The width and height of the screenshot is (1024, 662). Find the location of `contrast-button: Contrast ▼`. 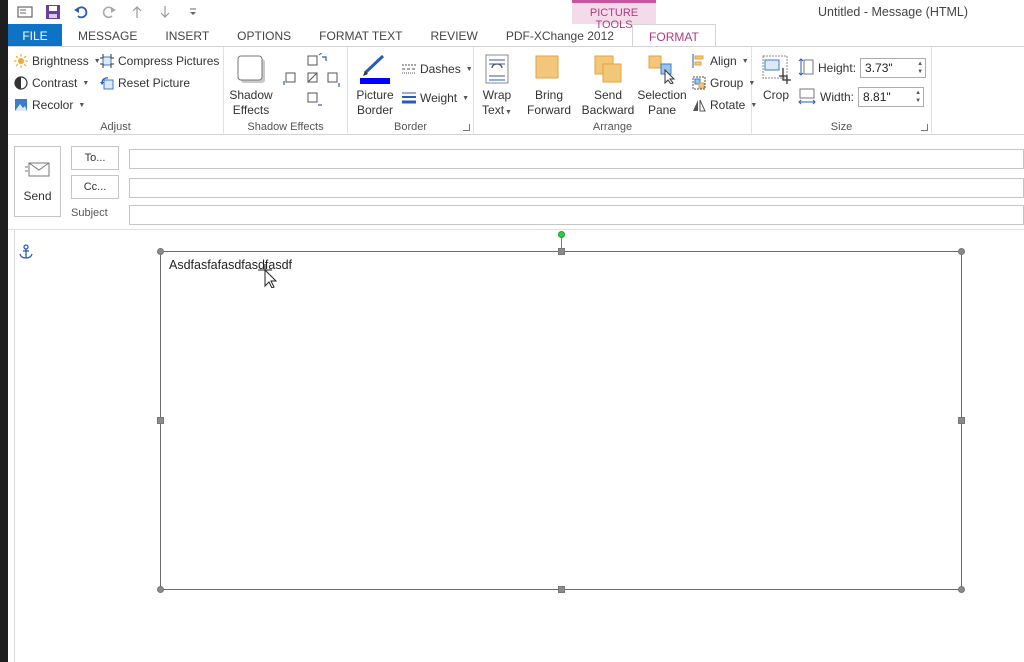

contrast-button: Contrast ▼ is located at coordinates (51, 83).